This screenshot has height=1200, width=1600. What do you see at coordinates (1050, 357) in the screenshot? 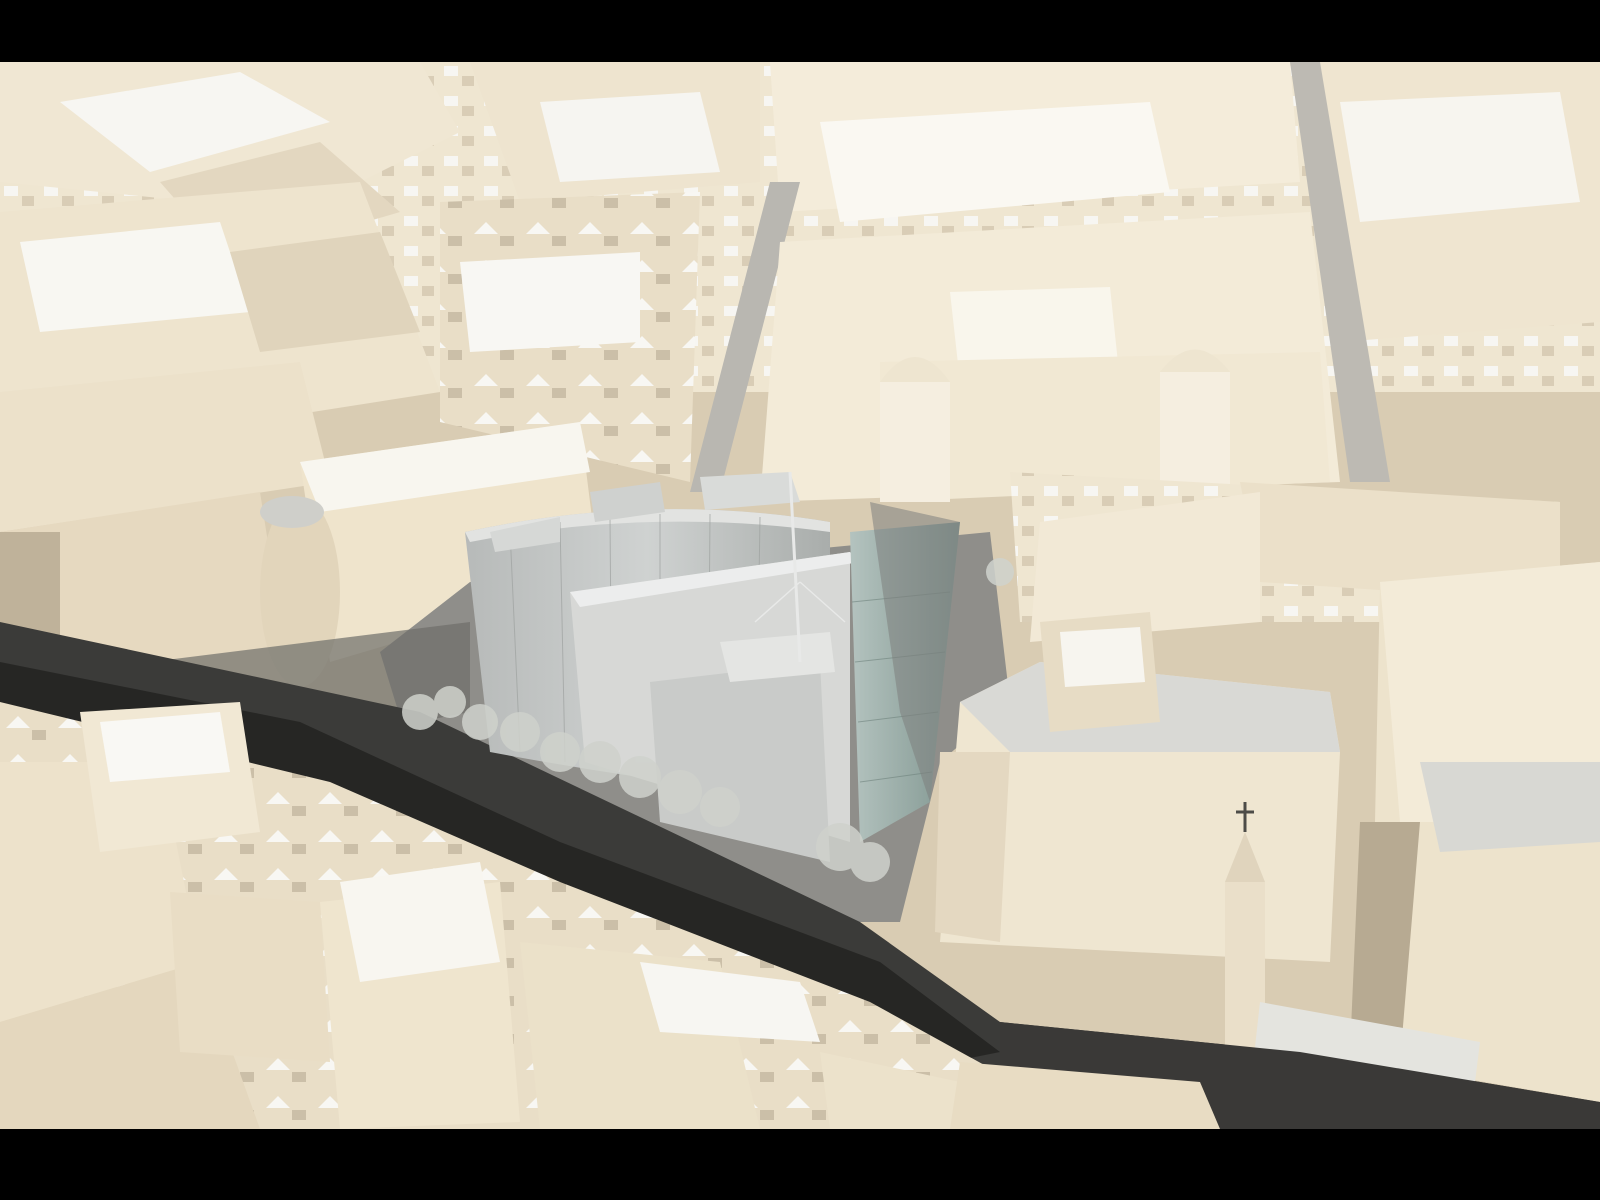
I see `domed-terrace-building` at bounding box center [1050, 357].